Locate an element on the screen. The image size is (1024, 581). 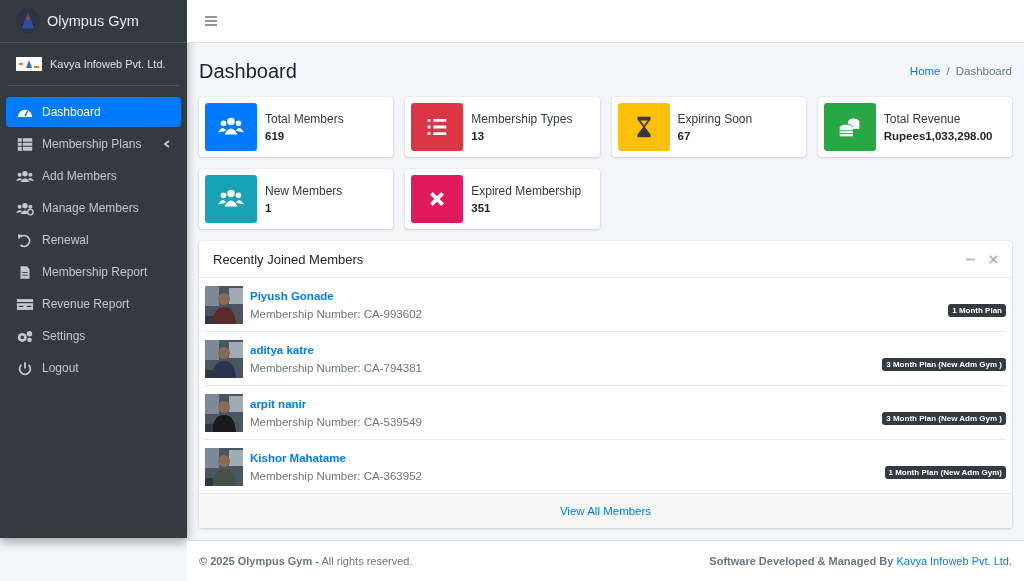
company-name: Kavya Infoweb Pvt. Ltd. is located at coordinates (108, 64).